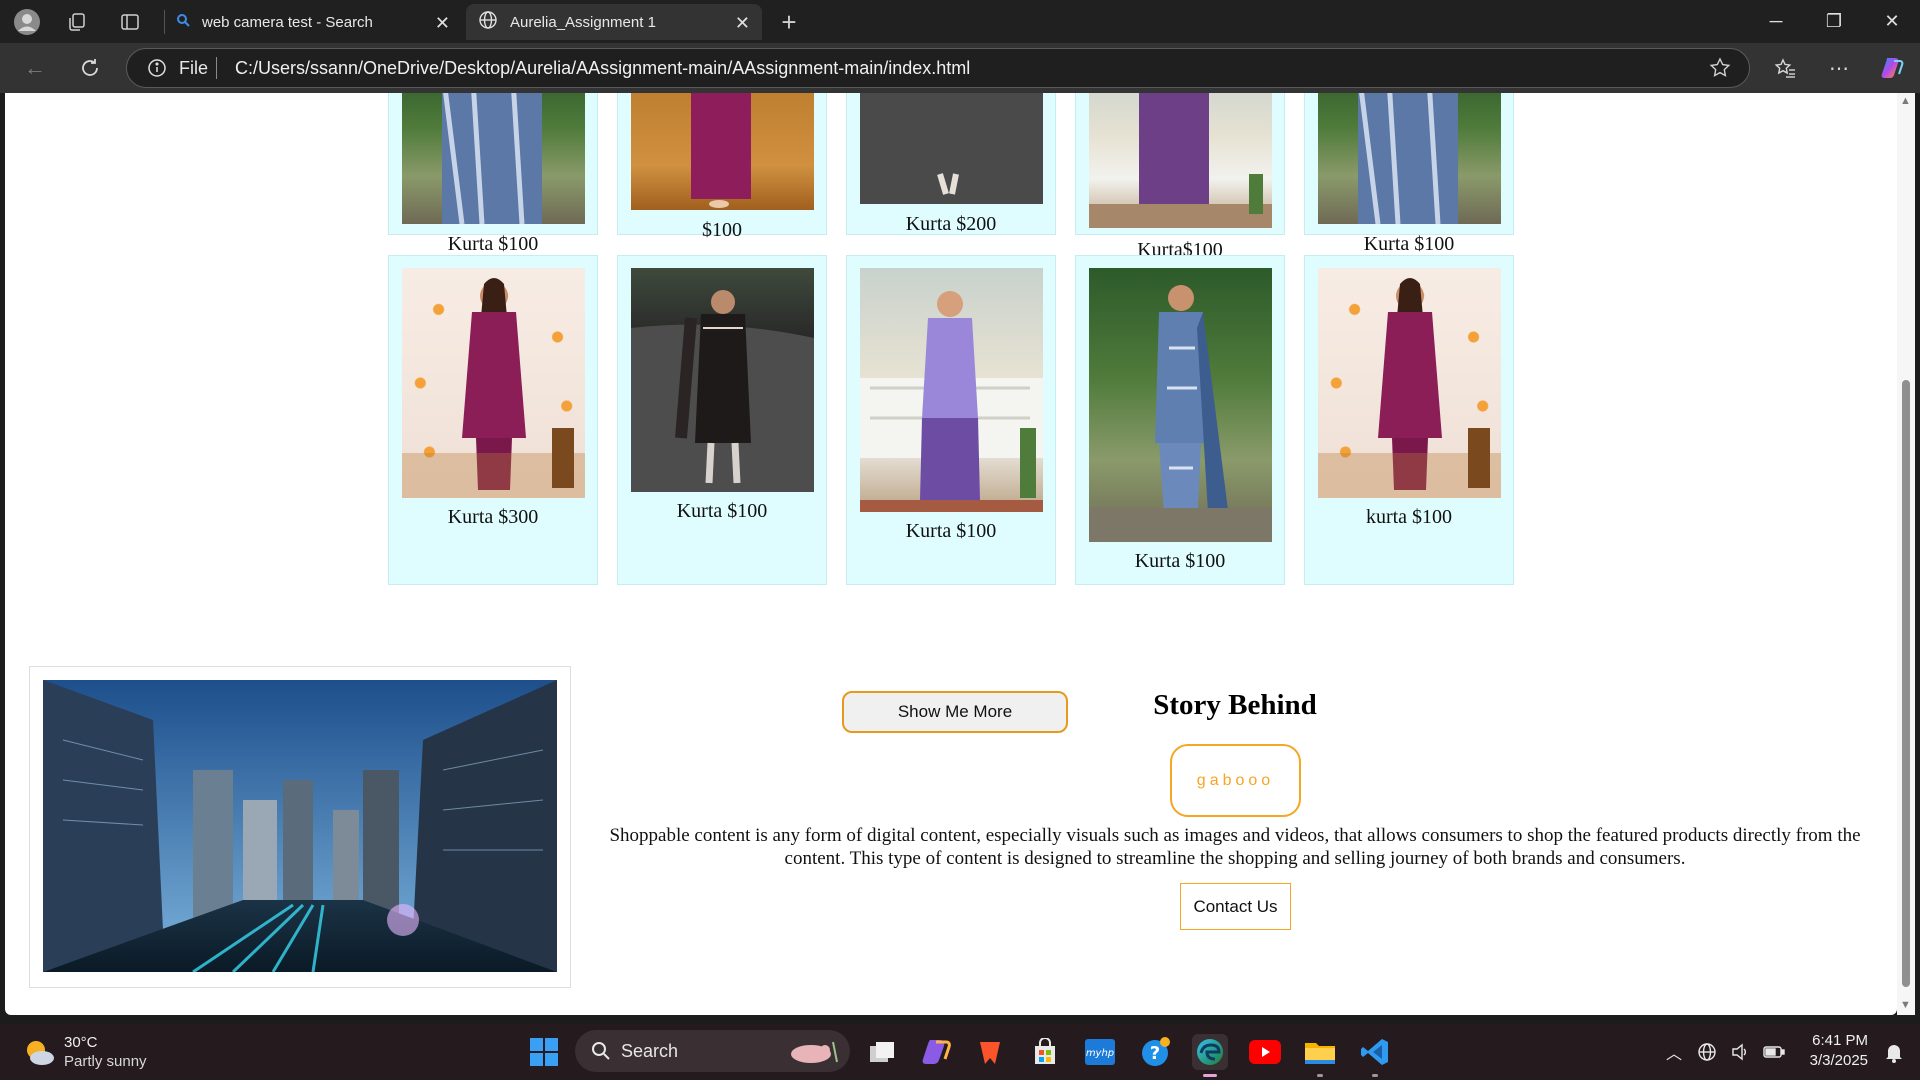 The image size is (1920, 1080). I want to click on story-title: Story Behind, so click(1235, 705).